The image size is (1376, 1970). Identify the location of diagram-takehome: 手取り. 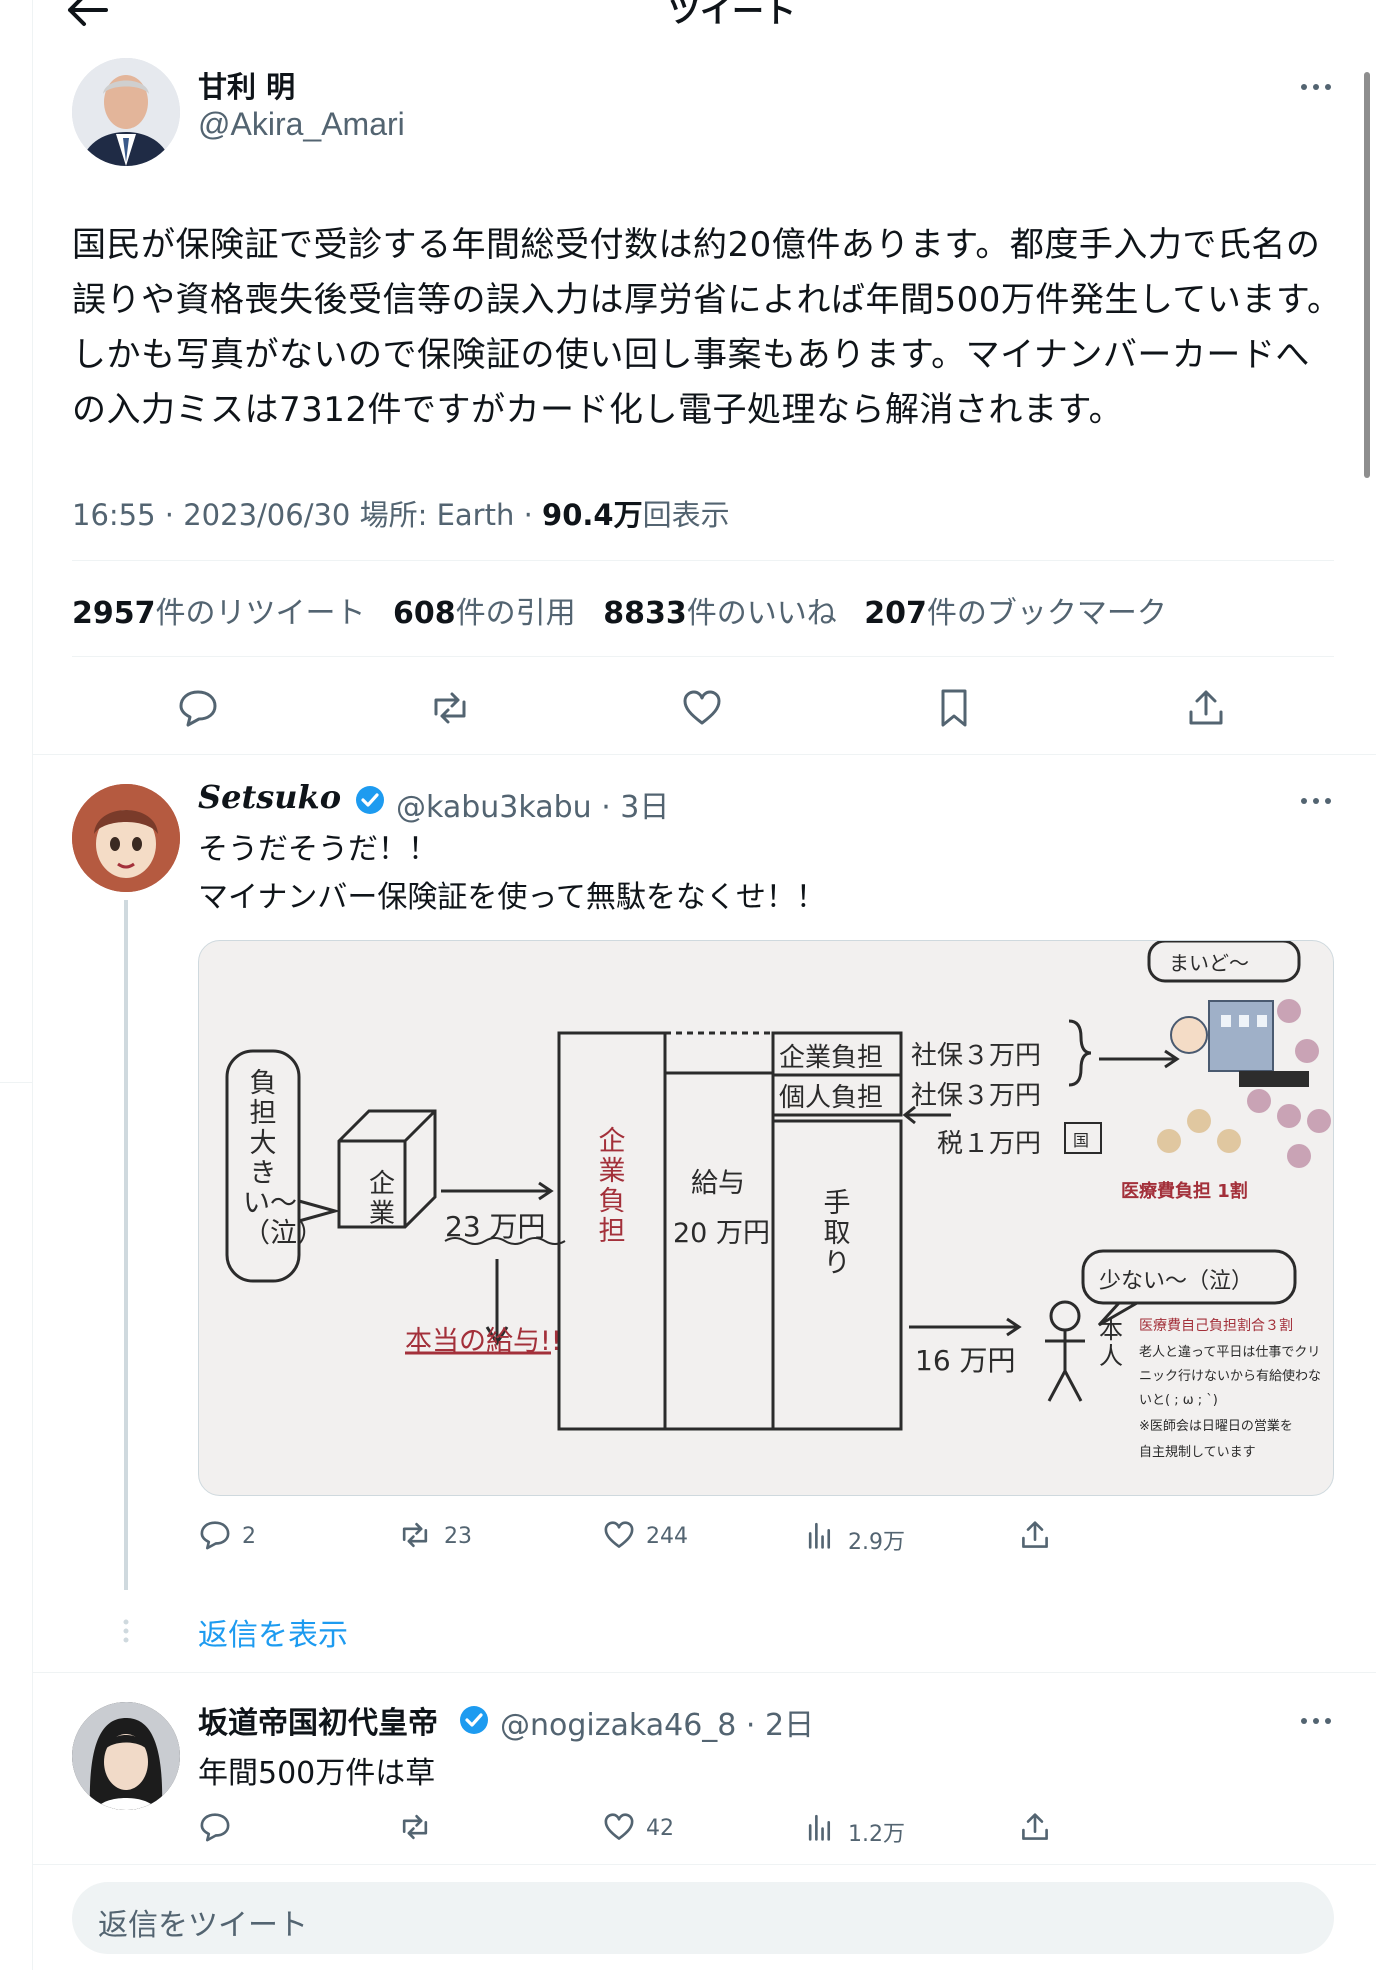
(837, 1233).